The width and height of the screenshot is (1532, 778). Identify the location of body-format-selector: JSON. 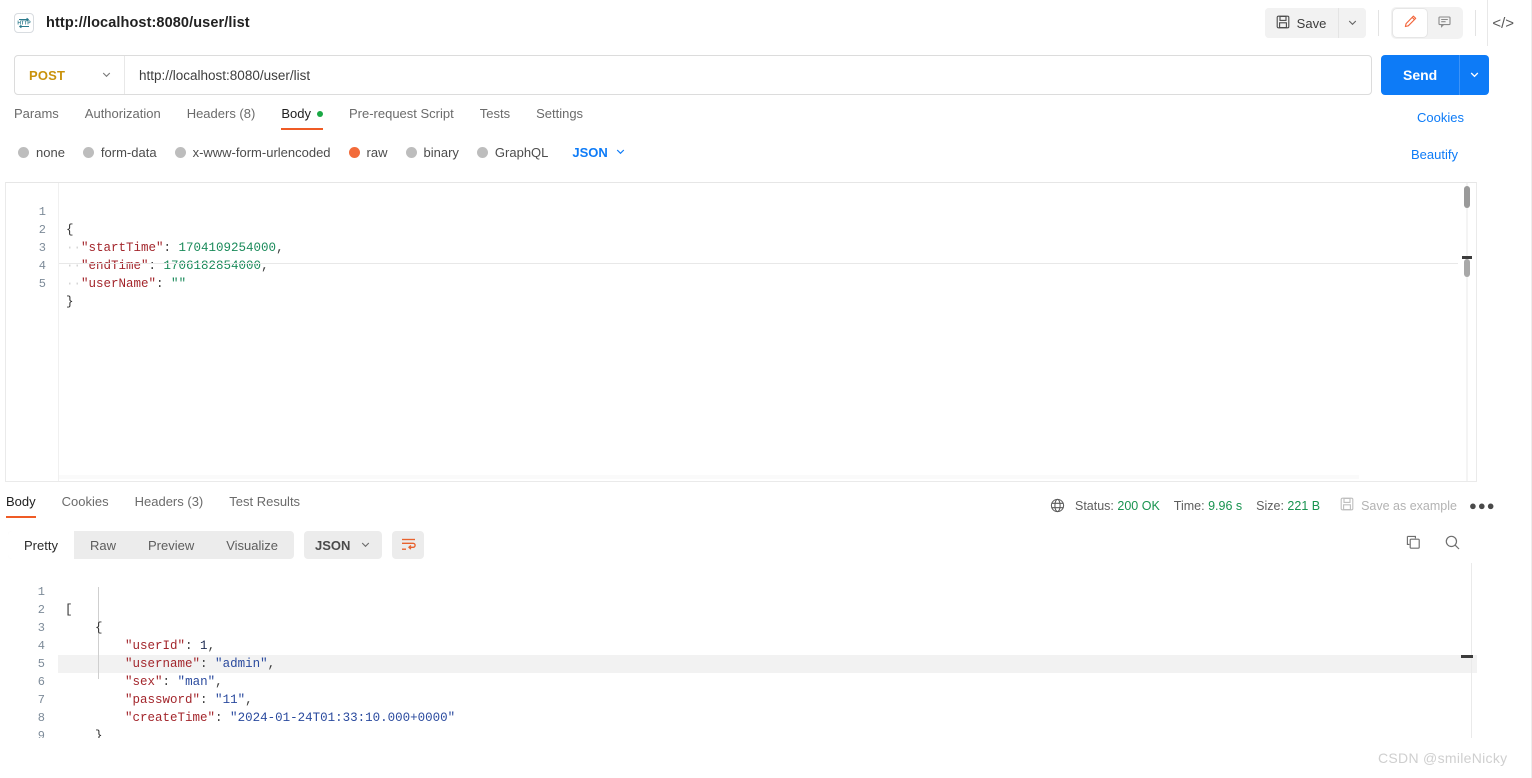
(598, 152).